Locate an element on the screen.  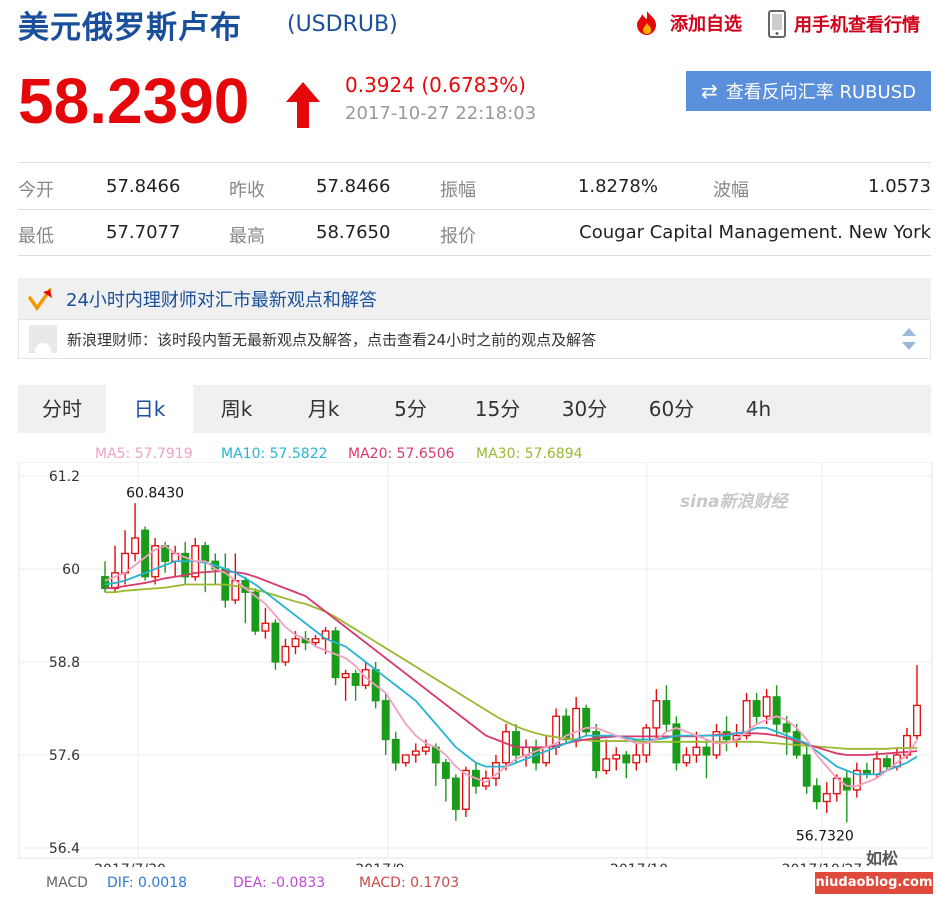
y-tick-label: 58.8 is located at coordinates (64, 663).